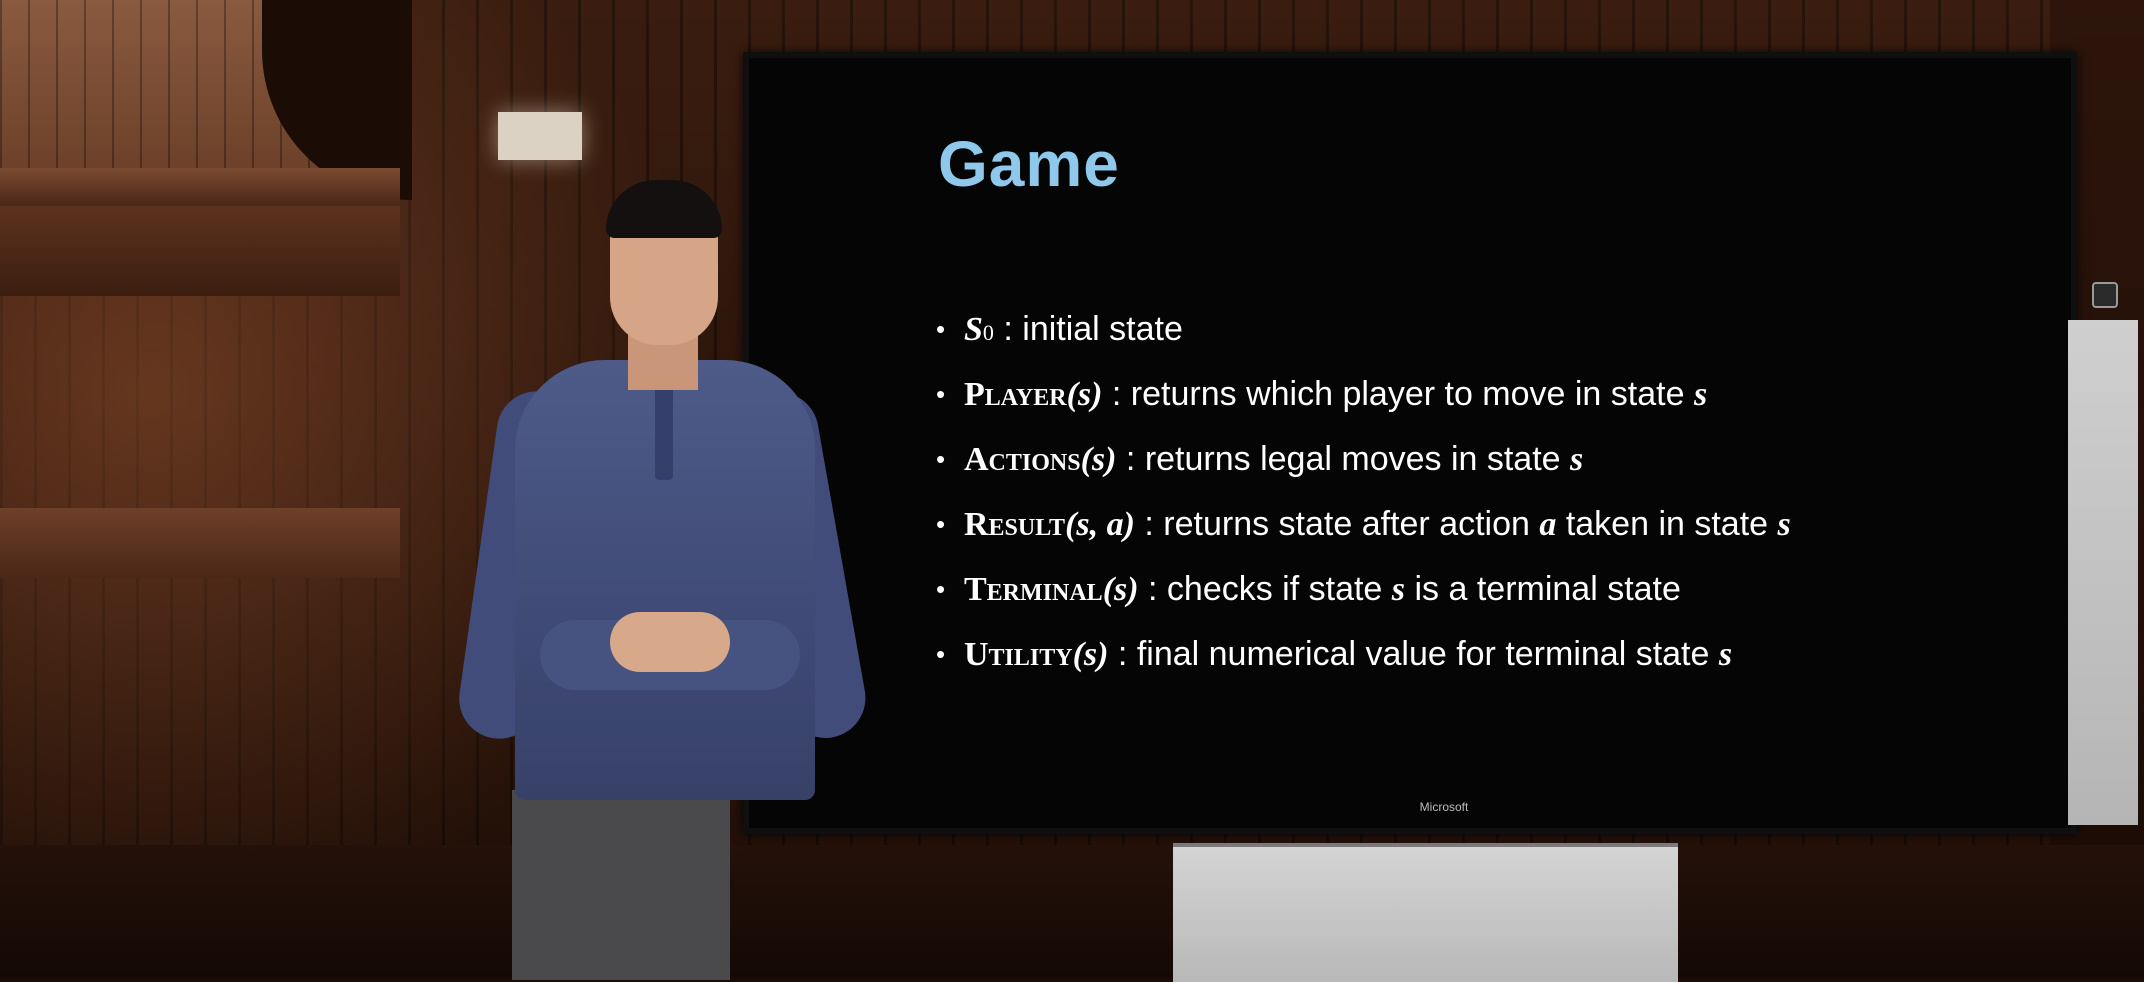 This screenshot has height=982, width=2144. Describe the element at coordinates (1444, 807) in the screenshot. I see `tv-brand-logo: Microsoft` at that location.